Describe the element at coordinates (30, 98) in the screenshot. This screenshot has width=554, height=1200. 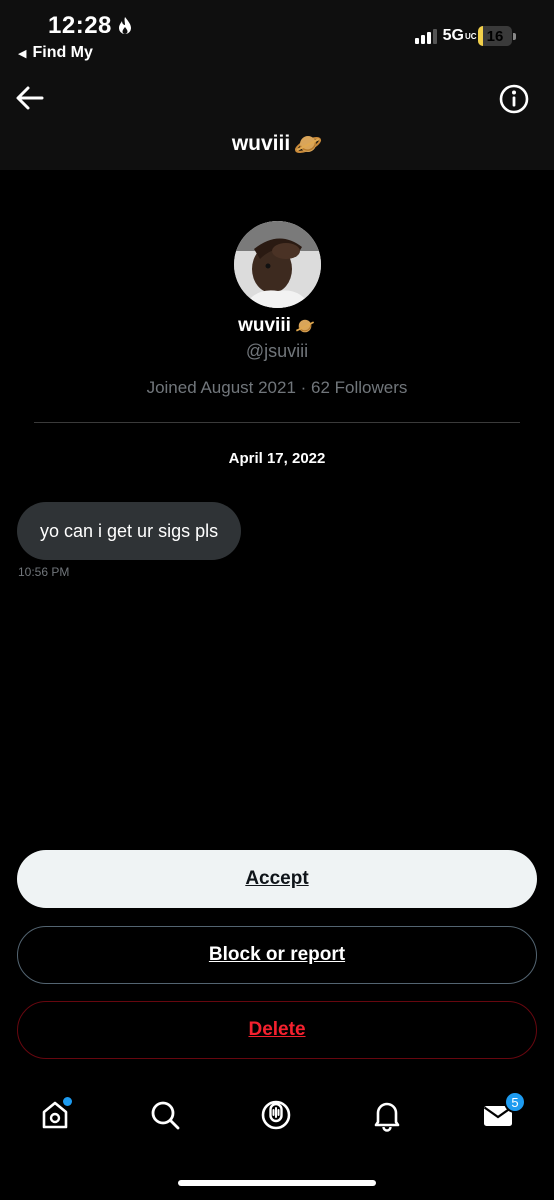
I see `back-arrow-icon` at that location.